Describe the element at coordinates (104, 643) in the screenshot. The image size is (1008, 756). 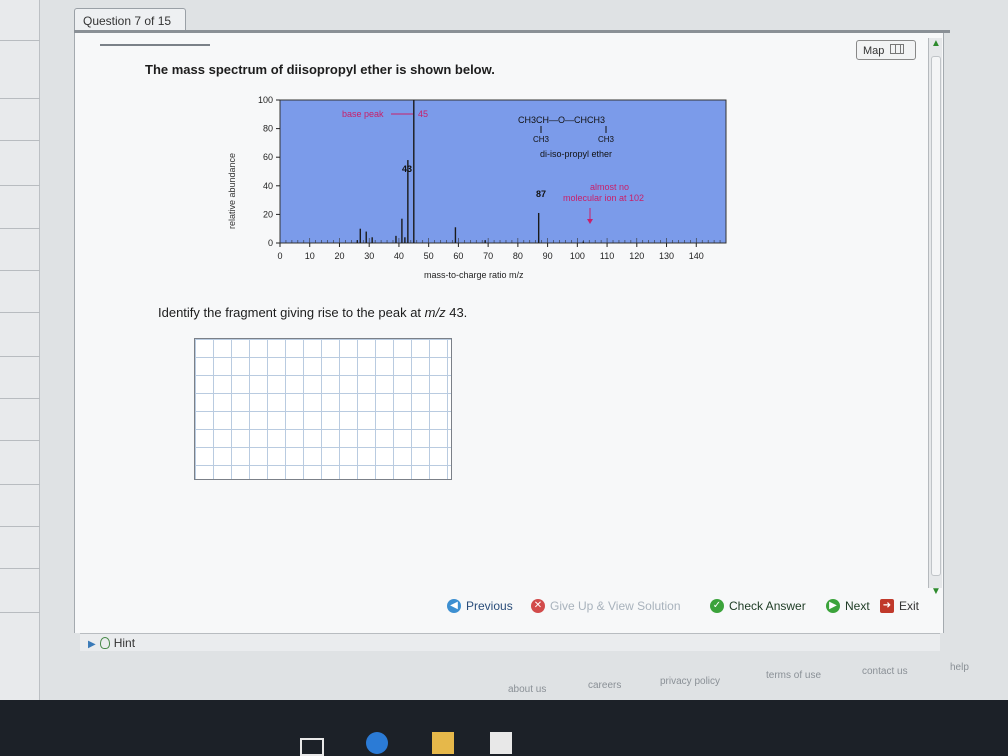
I see `lightbulb-icon` at that location.